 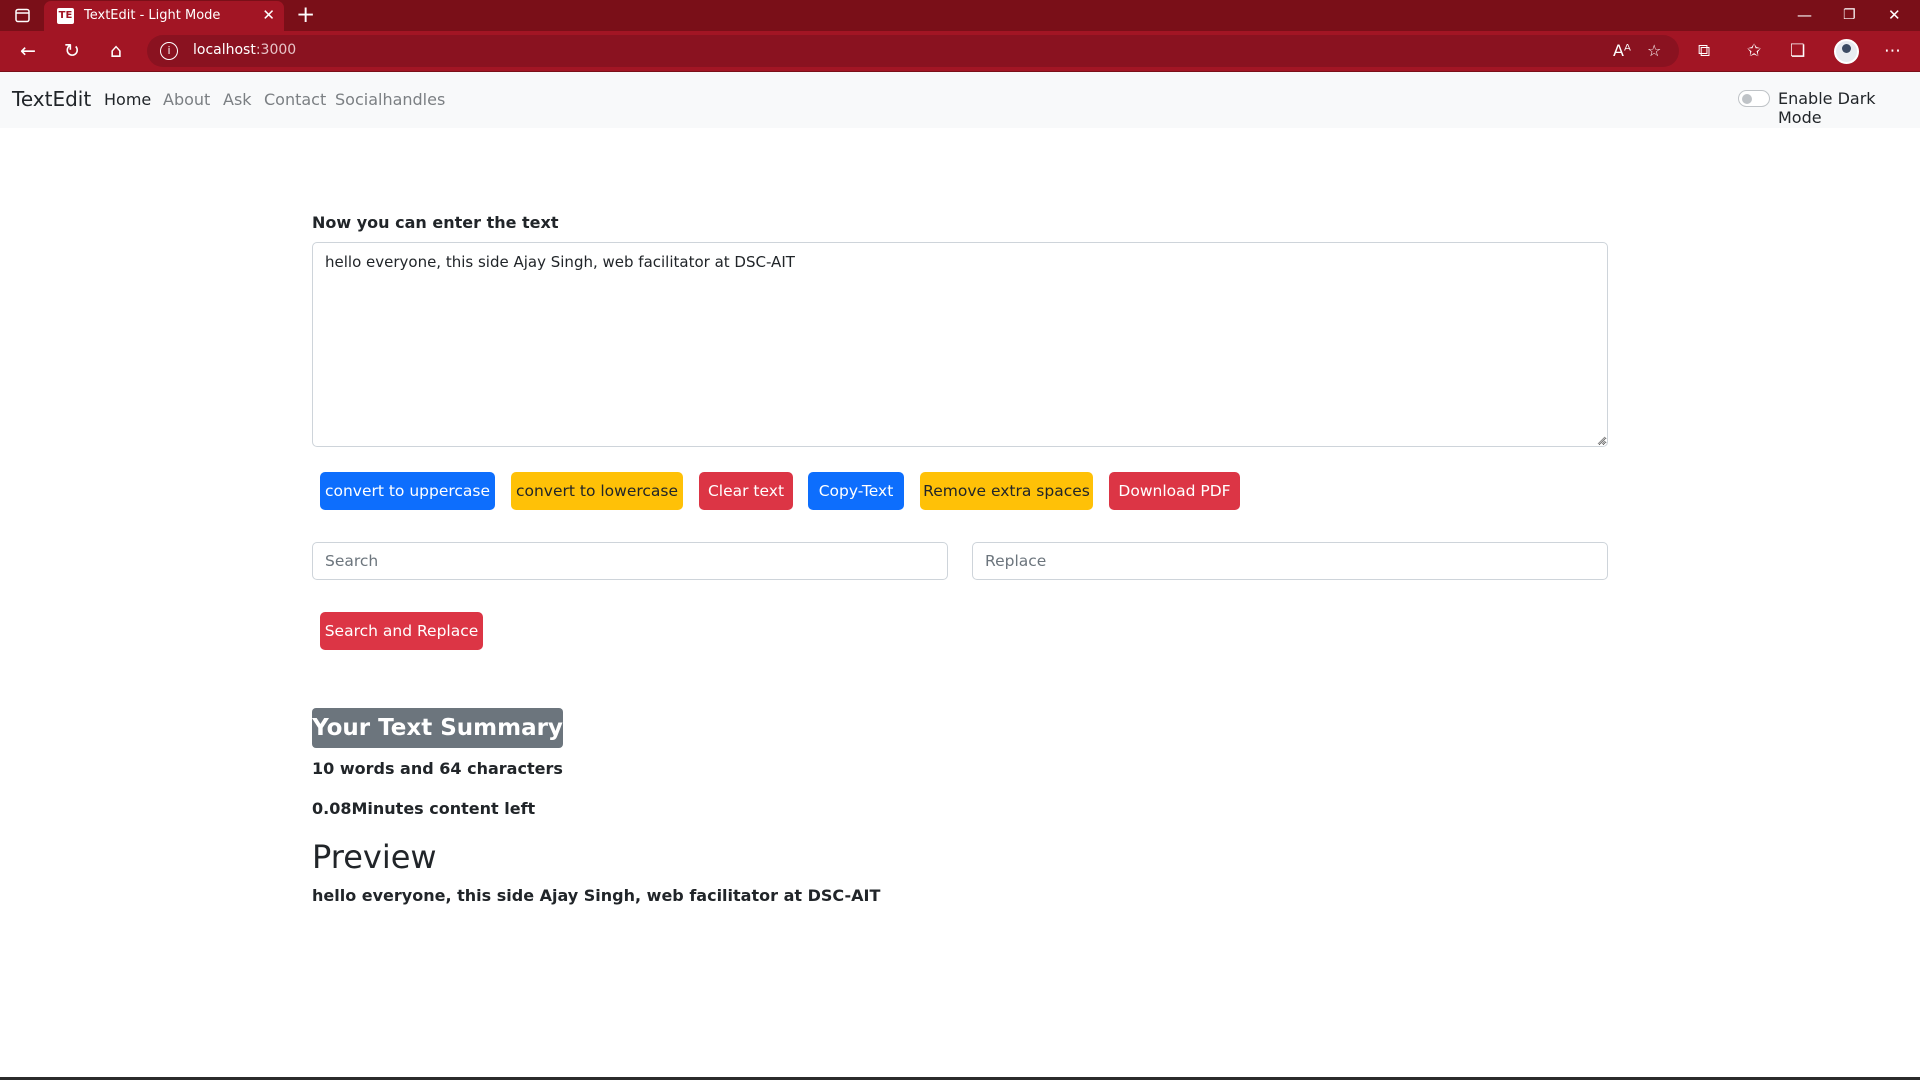 What do you see at coordinates (237, 99) in the screenshot?
I see `nav-link-ask: Ask` at bounding box center [237, 99].